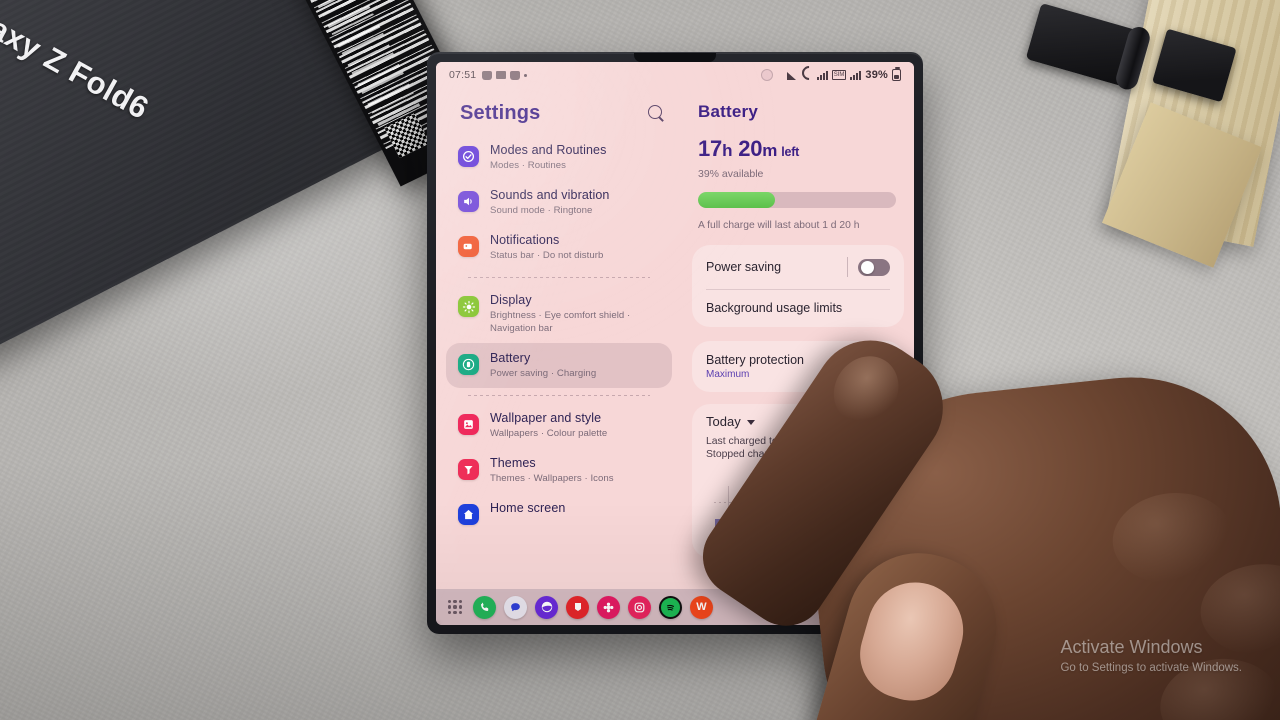 This screenshot has width=1280, height=720. Describe the element at coordinates (675, 57) in the screenshot. I see `device-hinge-notch` at that location.